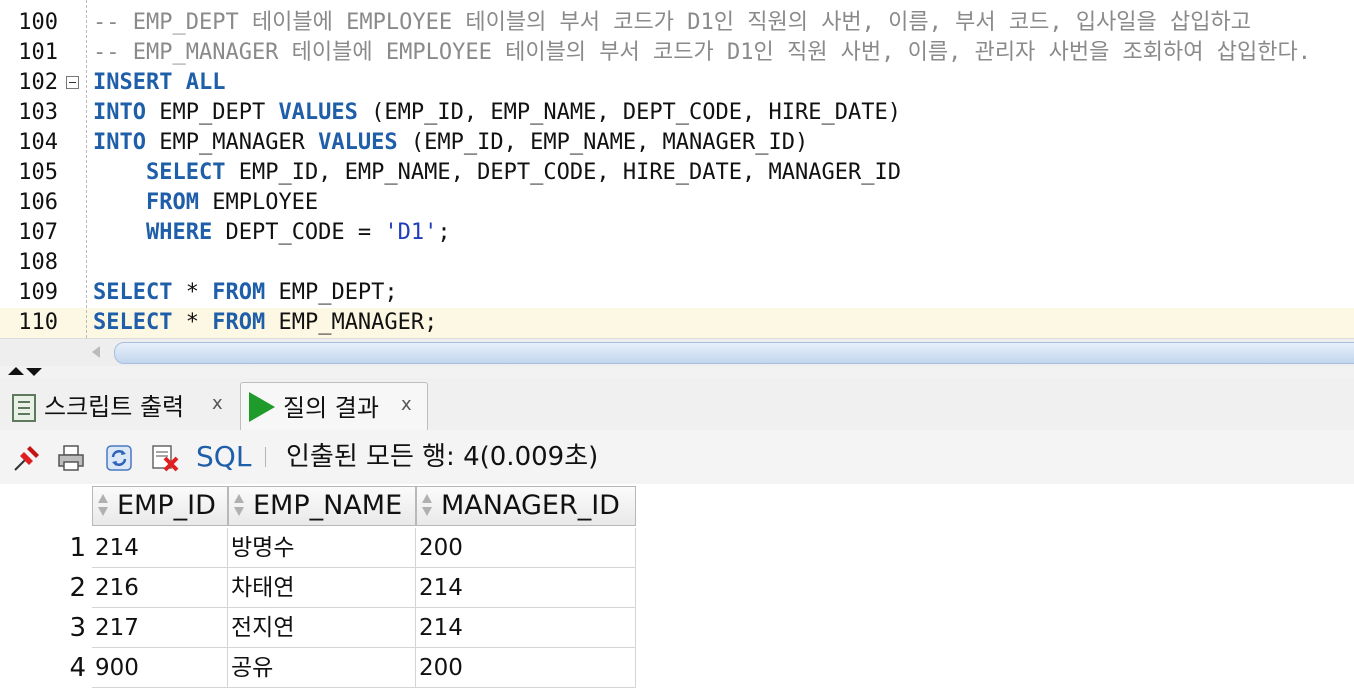 The width and height of the screenshot is (1354, 694). What do you see at coordinates (179, 232) in the screenshot?
I see `sql-keyword: WHERE` at bounding box center [179, 232].